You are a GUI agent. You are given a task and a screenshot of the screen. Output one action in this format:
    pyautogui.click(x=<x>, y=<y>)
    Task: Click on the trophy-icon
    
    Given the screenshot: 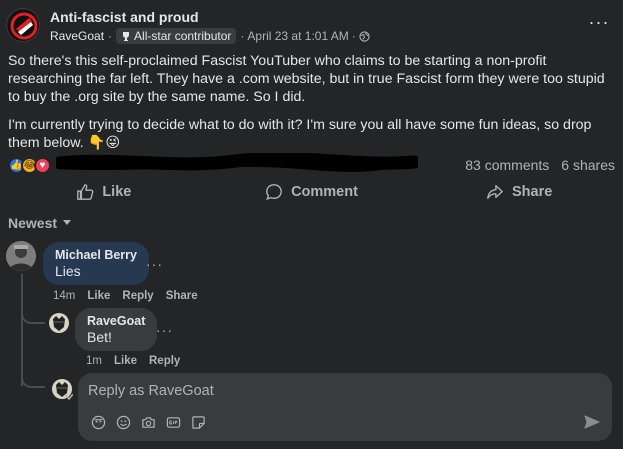 What is the action you would take?
    pyautogui.click(x=126, y=36)
    